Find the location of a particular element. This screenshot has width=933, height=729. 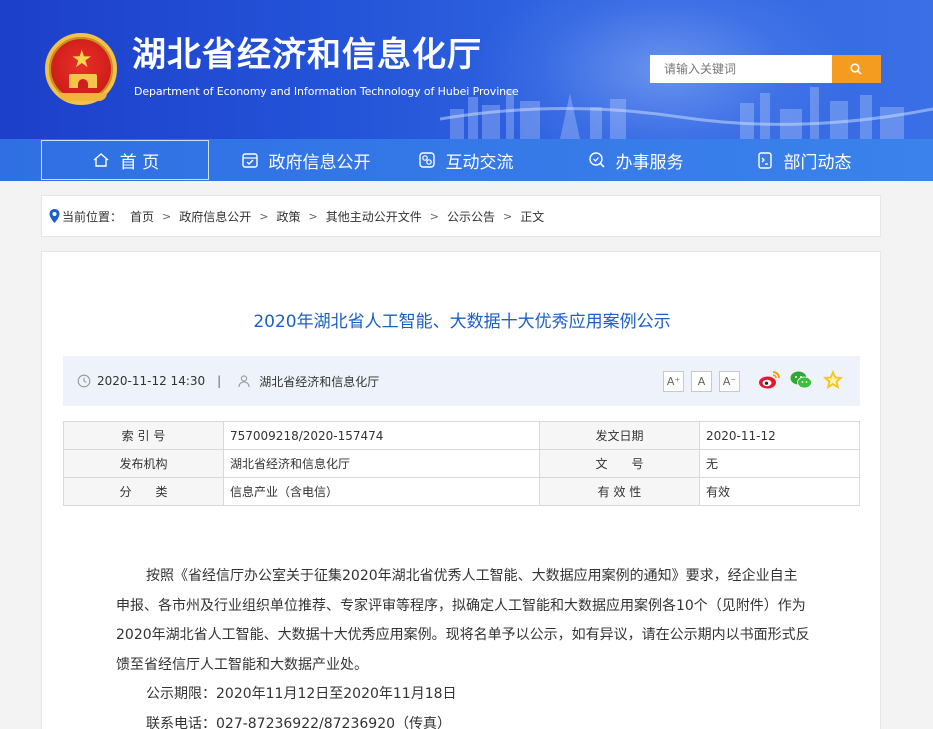

category-label: 分 类 is located at coordinates (143, 491).